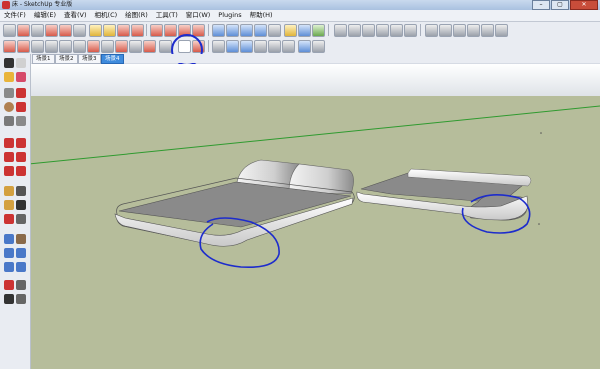 Image resolution: width=600 pixels, height=369 pixels. I want to click on outer-shell-icon, so click(232, 46).